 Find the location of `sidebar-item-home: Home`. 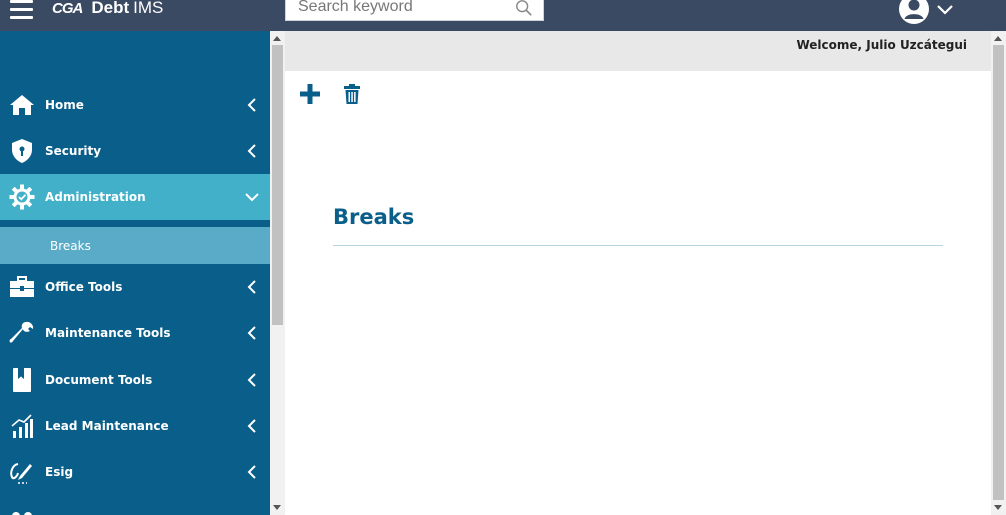

sidebar-item-home: Home is located at coordinates (135, 105).